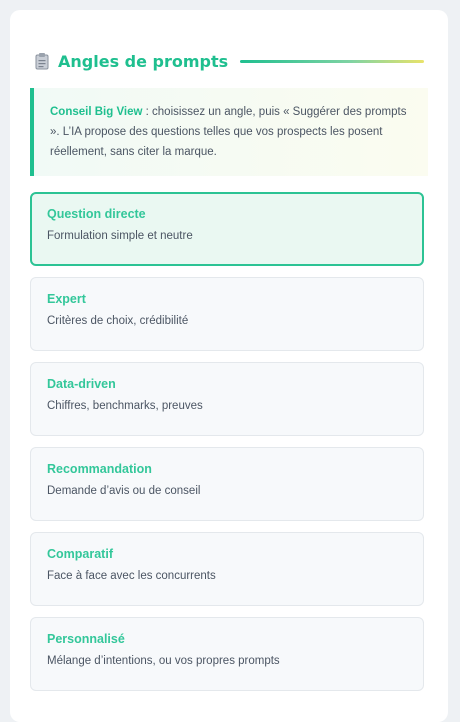 The height and width of the screenshot is (722, 460). I want to click on section-title: Angles de prompts, so click(143, 61).